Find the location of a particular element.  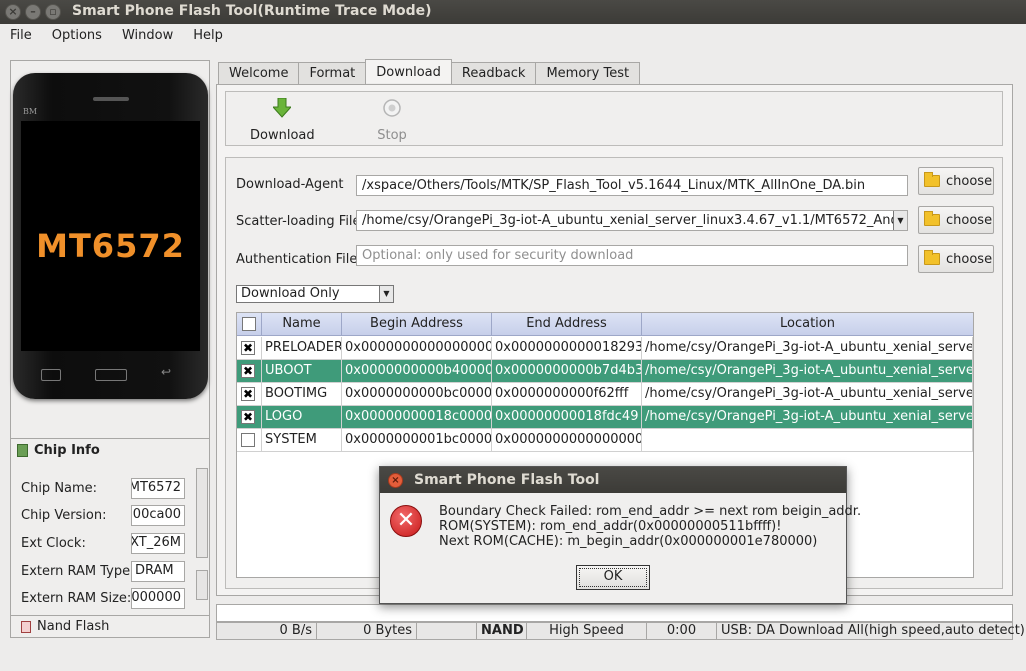

table-header: Name Begin Address End Address Location is located at coordinates (605, 324).